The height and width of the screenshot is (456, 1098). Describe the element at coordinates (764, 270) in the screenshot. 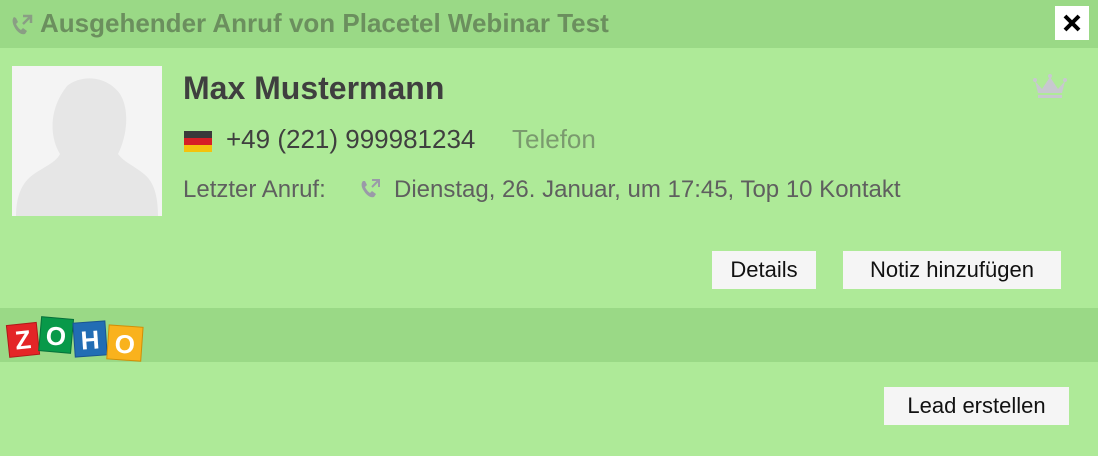

I see `details-button: Details` at that location.